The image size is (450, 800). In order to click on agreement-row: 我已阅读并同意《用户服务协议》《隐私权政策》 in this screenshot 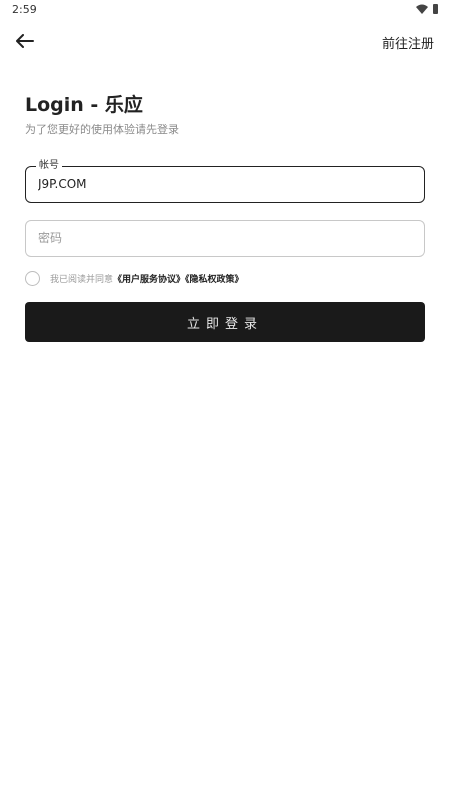, I will do `click(134, 278)`.